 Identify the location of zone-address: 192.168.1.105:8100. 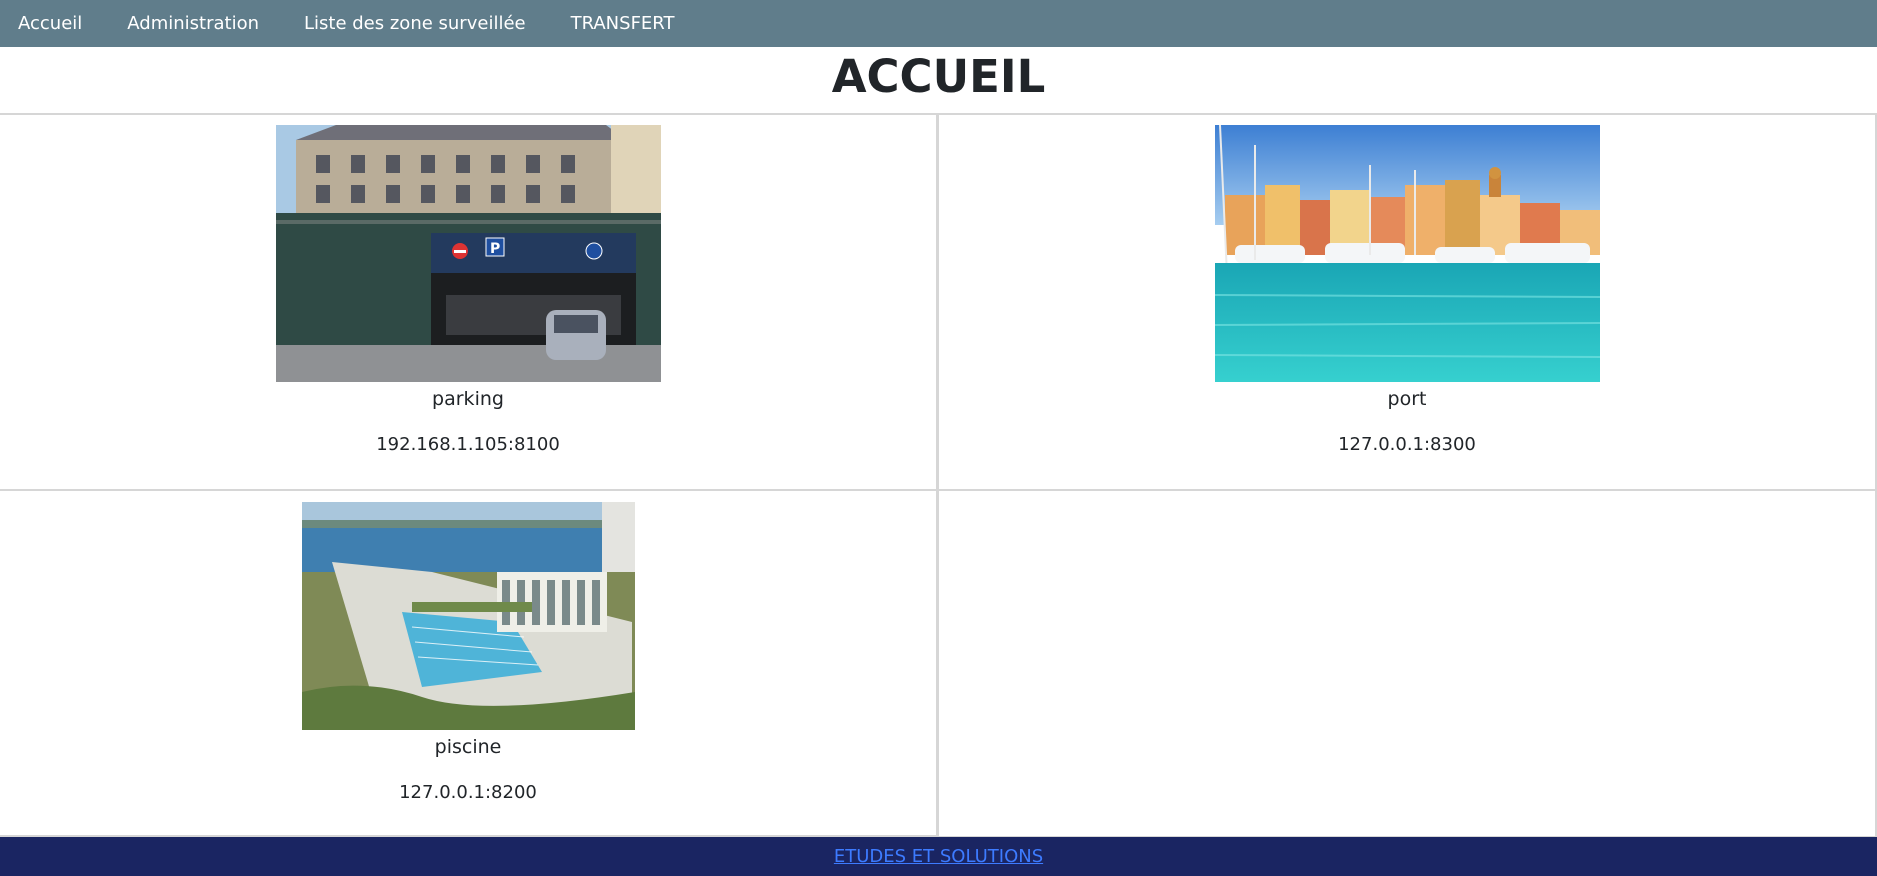
(468, 444).